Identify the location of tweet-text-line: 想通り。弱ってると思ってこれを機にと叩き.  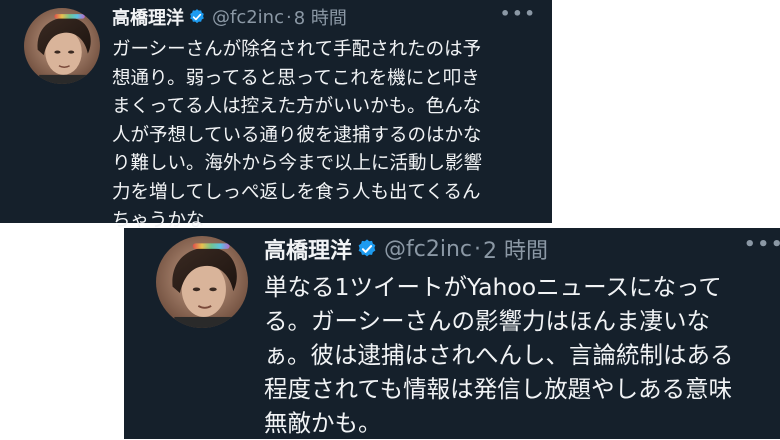
(296, 78).